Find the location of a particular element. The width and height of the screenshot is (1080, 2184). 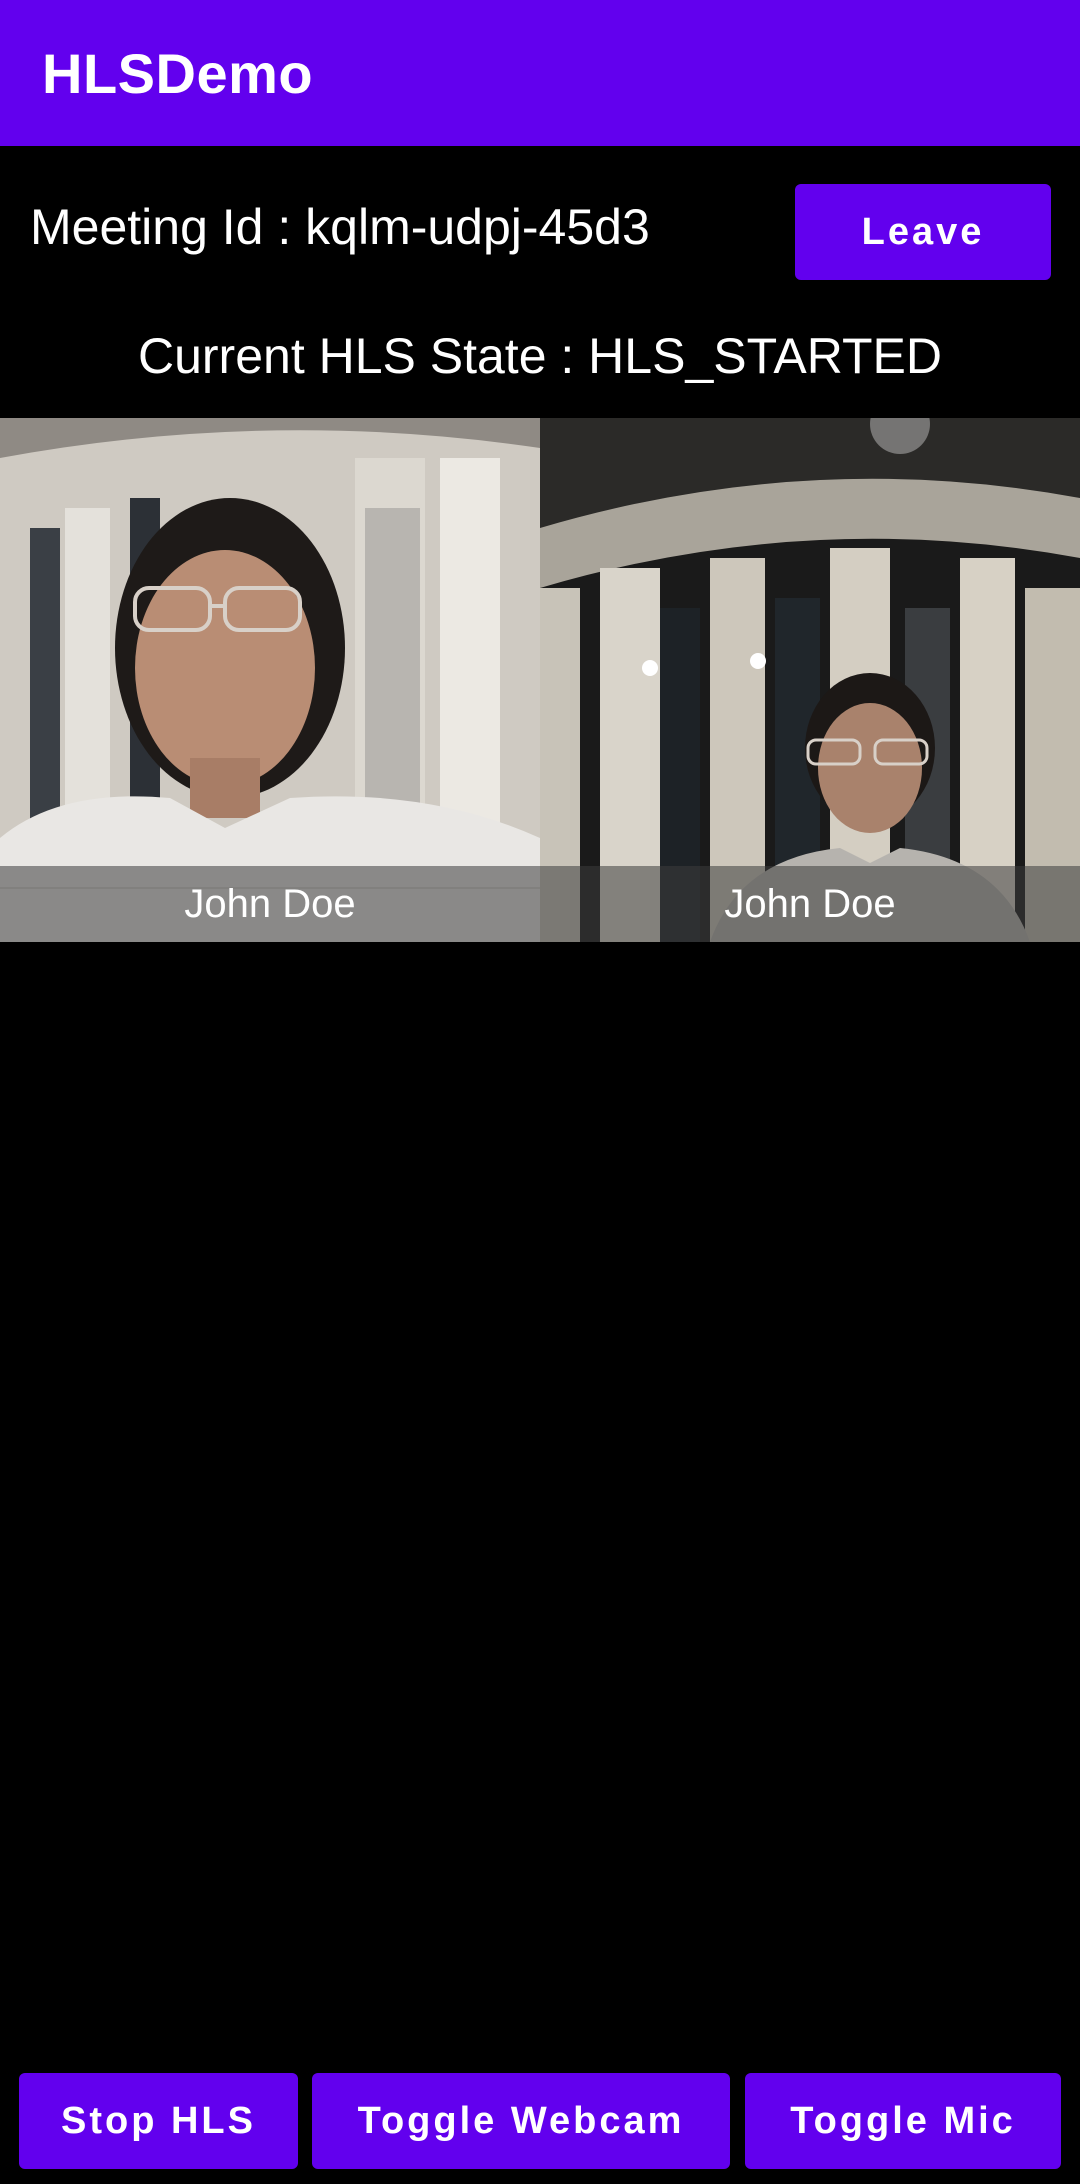

control-bar: Stop HLS Toggle Webcam Toggle Mic is located at coordinates (540, 2120).